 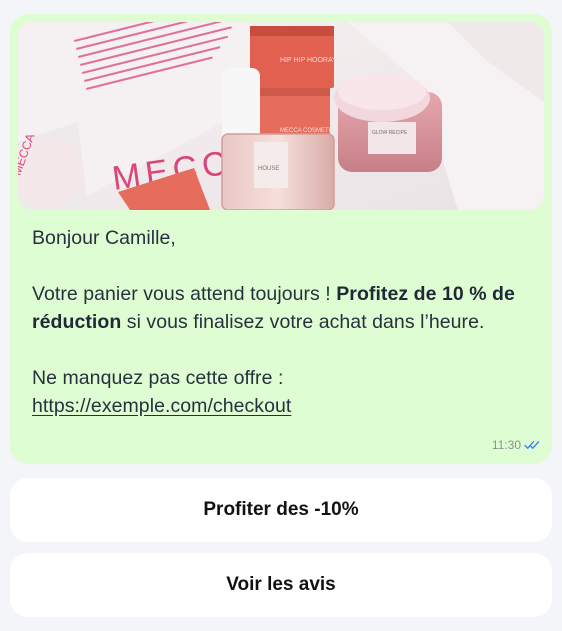 What do you see at coordinates (281, 585) in the screenshot?
I see `view-reviews-button: Voir les avis` at bounding box center [281, 585].